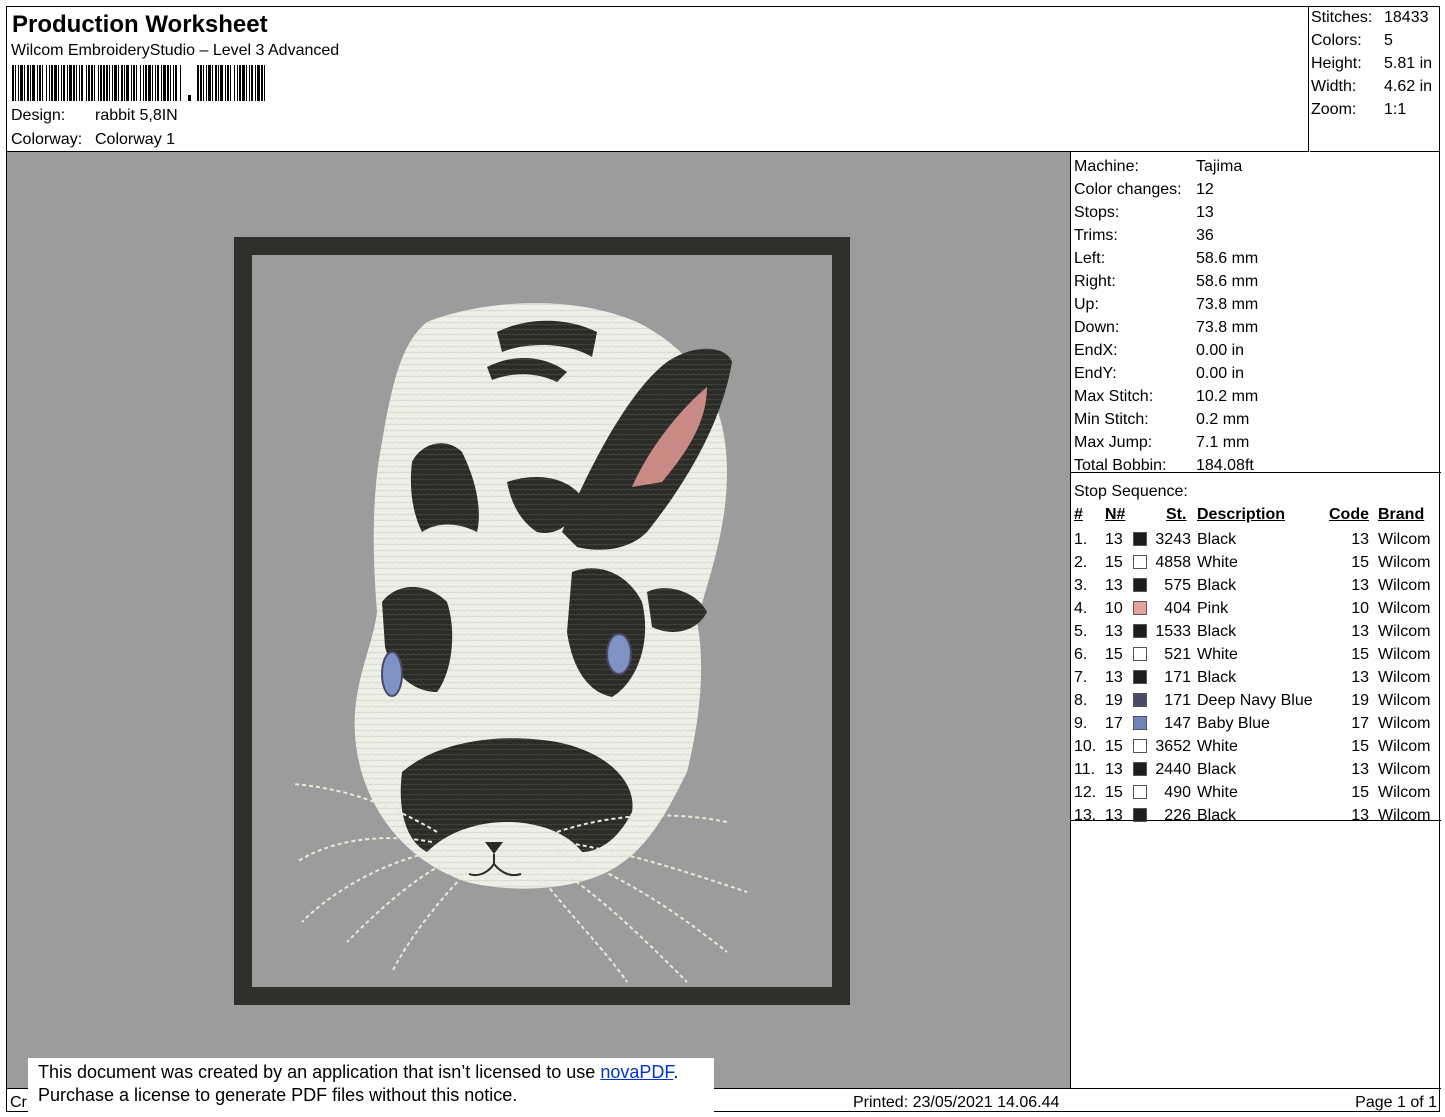 Image resolution: width=1445 pixels, height=1117 pixels. Describe the element at coordinates (1256, 770) in the screenshot. I see `table-row: 11. 13 2440 Black 13 Wilcom` at that location.